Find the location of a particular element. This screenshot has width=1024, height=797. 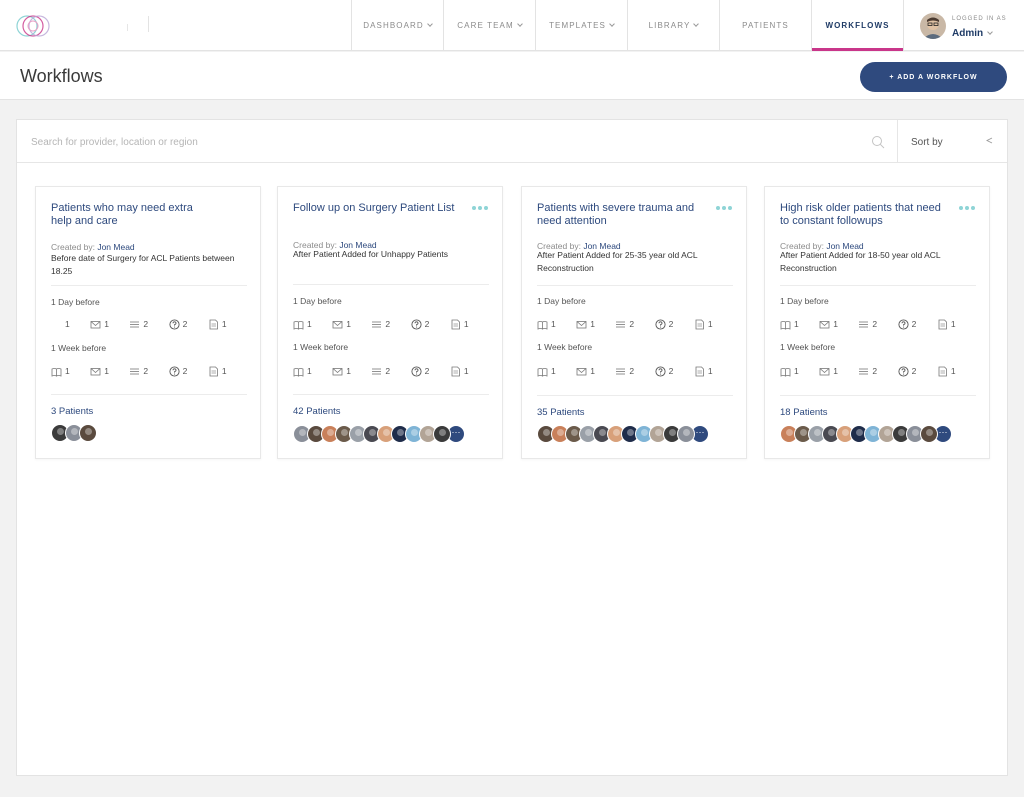

document-count: 1 is located at coordinates (713, 324).